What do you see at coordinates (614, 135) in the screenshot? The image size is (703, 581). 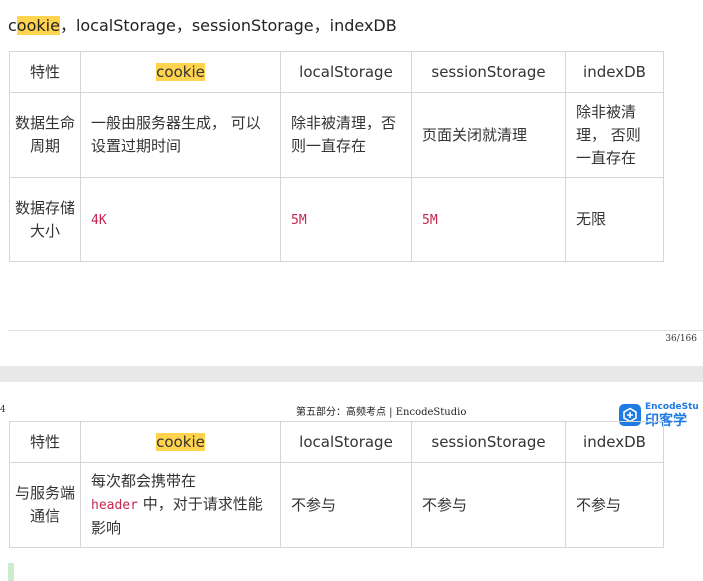 I see `cell-indexdb-lifetime: 除非被清理， 否则一直存在` at bounding box center [614, 135].